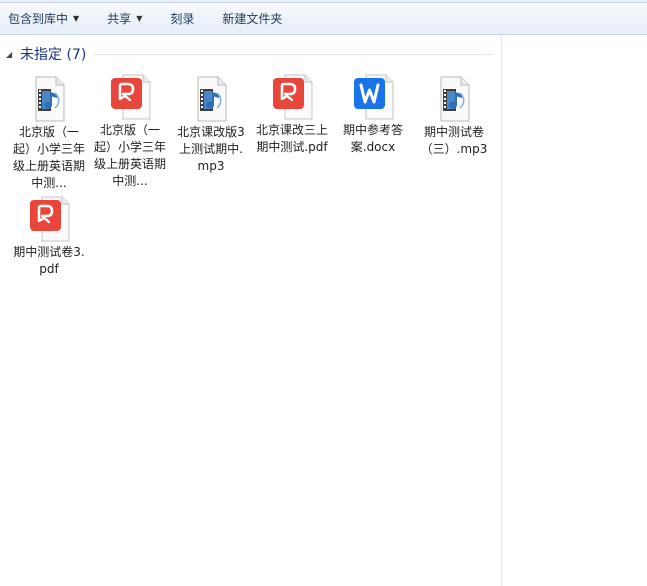  I want to click on share-button: 共享 ▼, so click(124, 19).